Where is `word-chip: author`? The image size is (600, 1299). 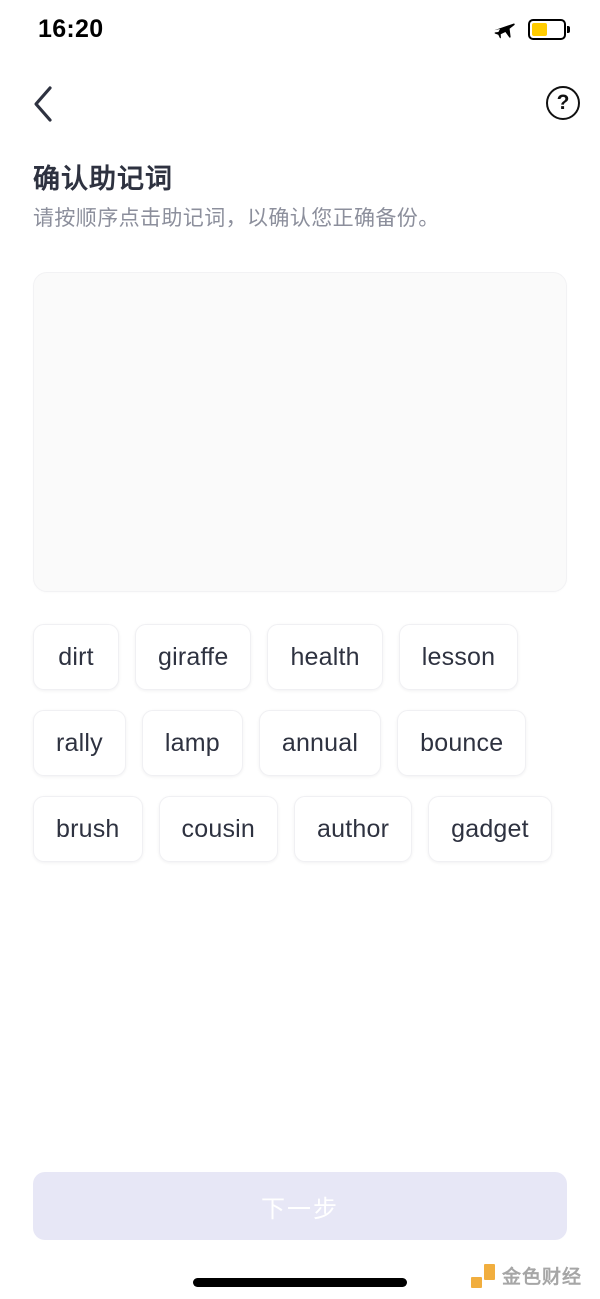 word-chip: author is located at coordinates (353, 829).